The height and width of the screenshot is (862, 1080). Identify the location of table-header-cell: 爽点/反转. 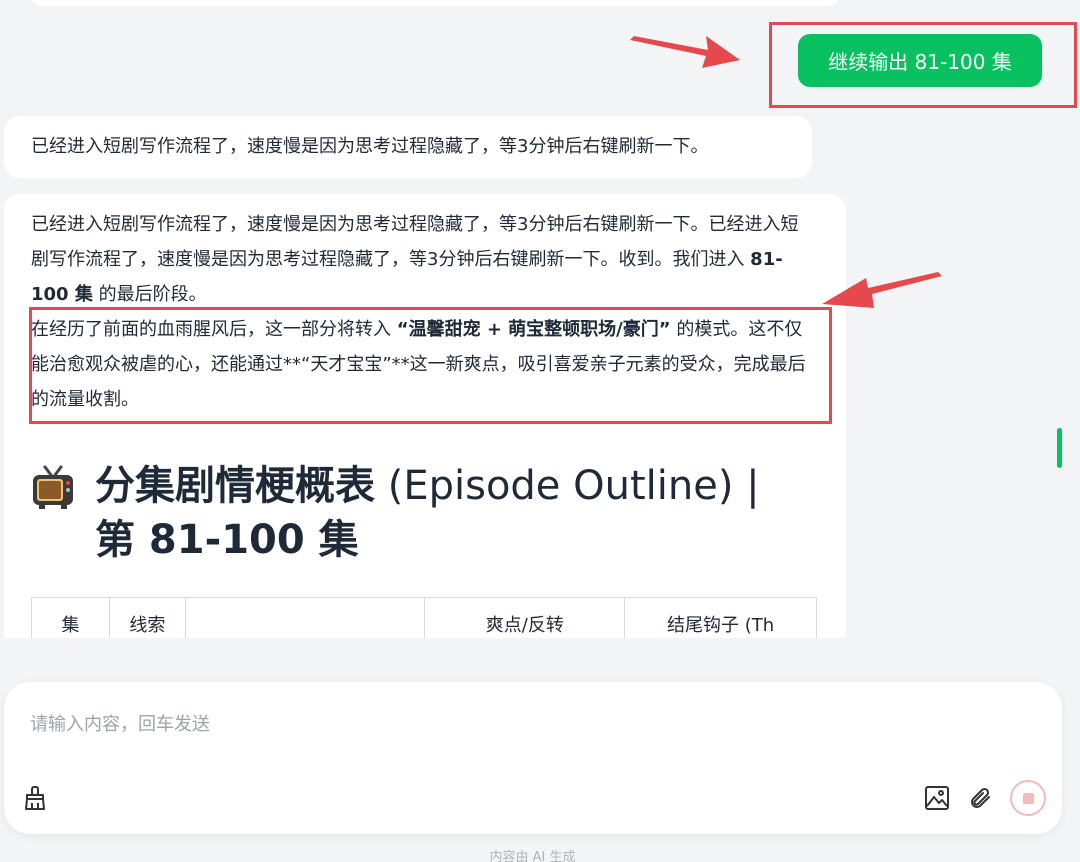
(525, 617).